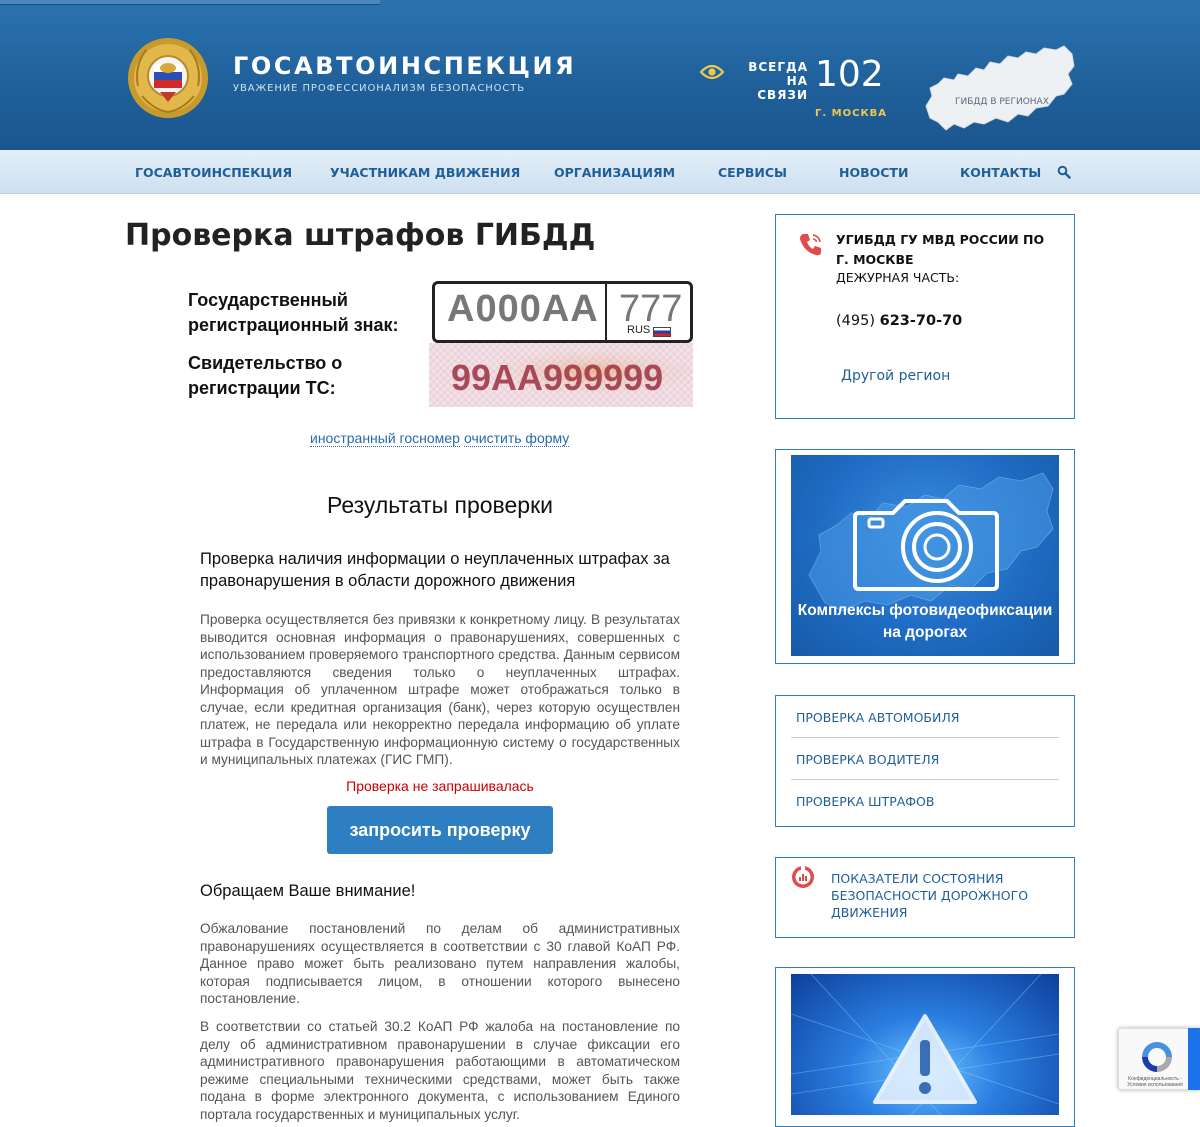 The image size is (1200, 1127). I want to click on check-status: Проверка не запрашивалась, so click(440, 786).